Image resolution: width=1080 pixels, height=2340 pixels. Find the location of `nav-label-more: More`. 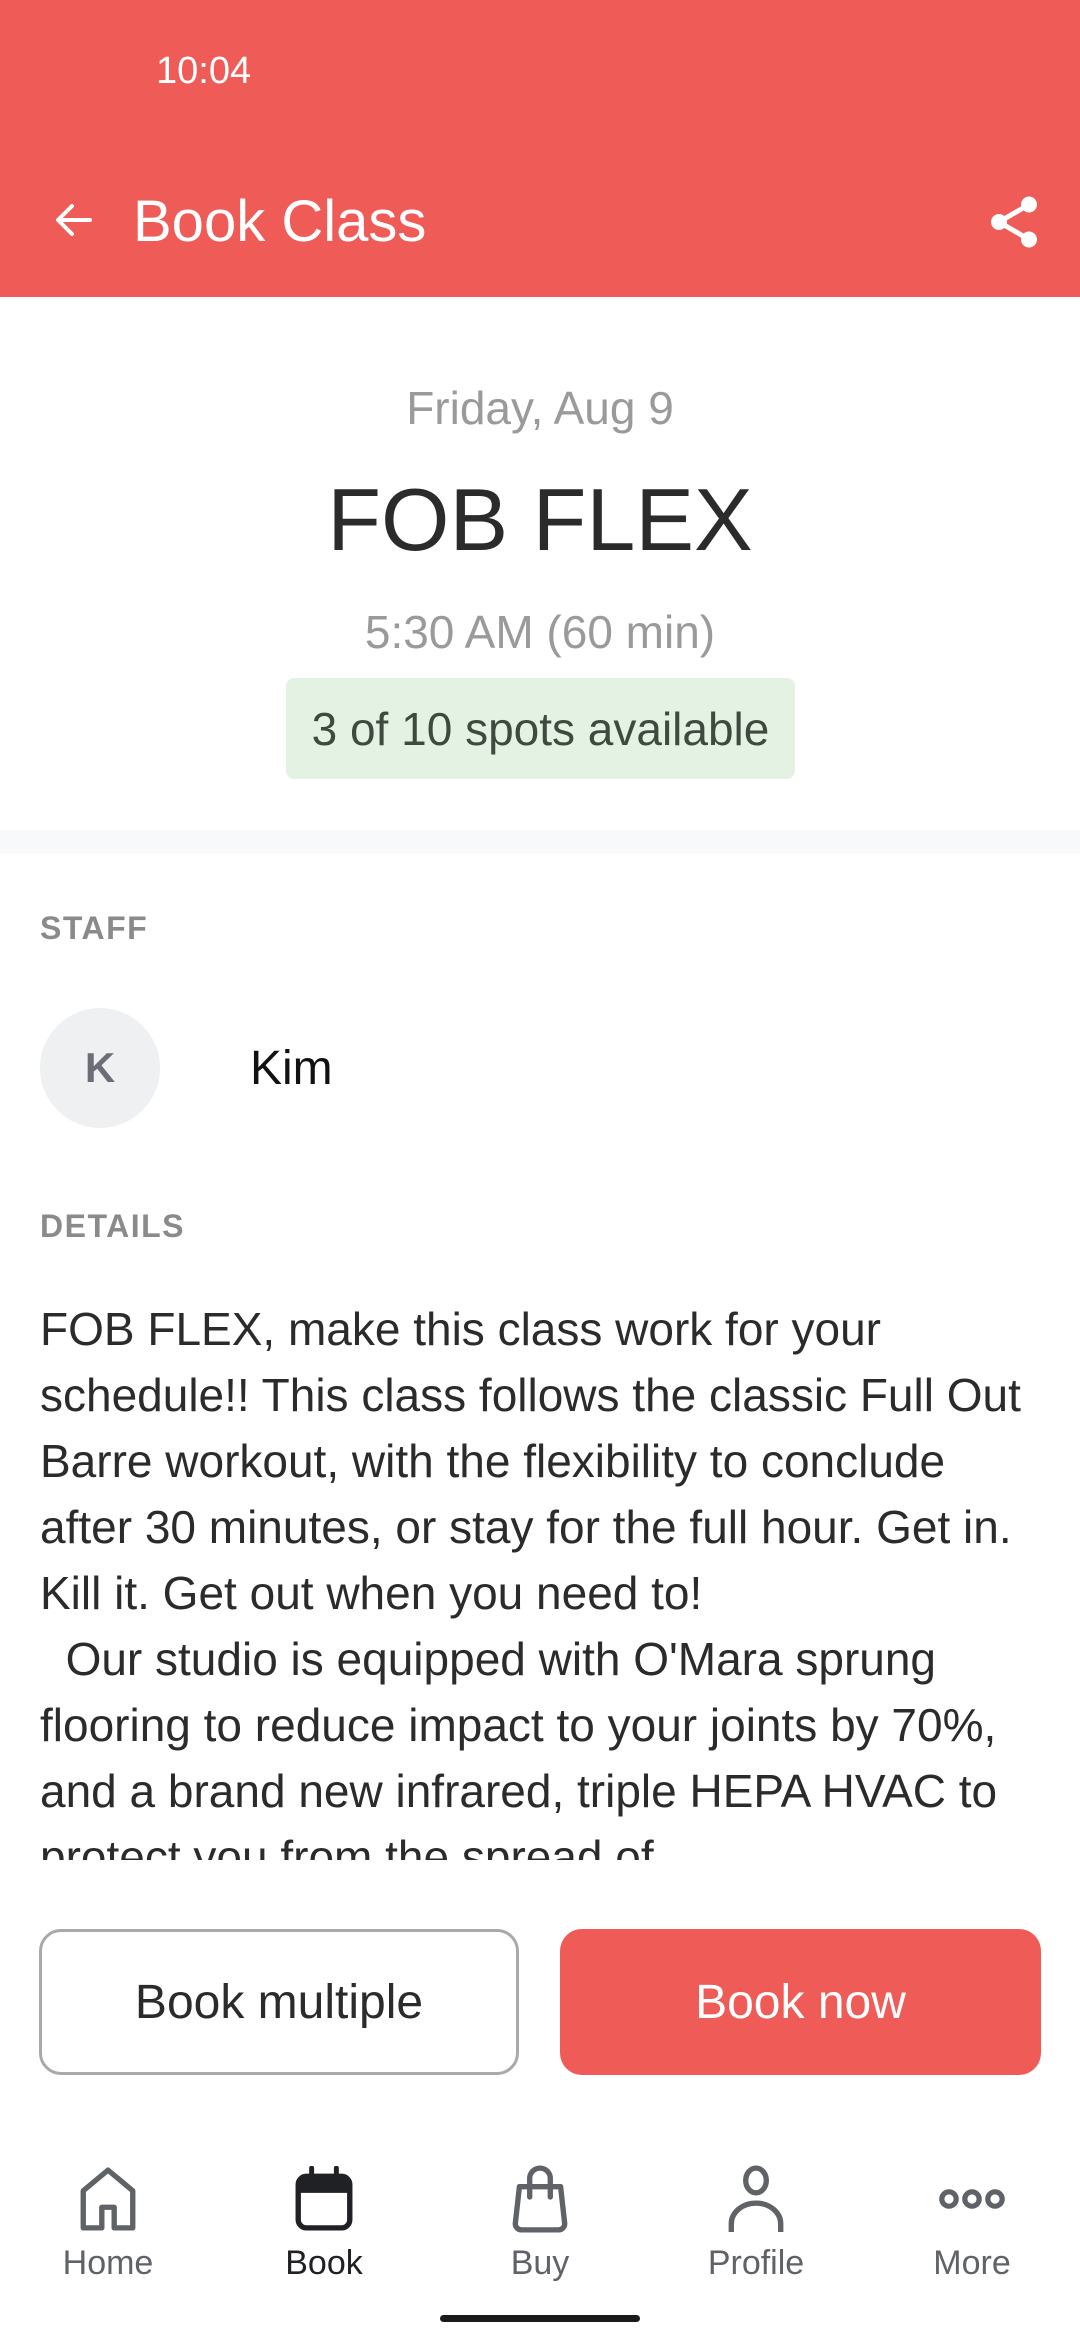

nav-label-more: More is located at coordinates (972, 2263).